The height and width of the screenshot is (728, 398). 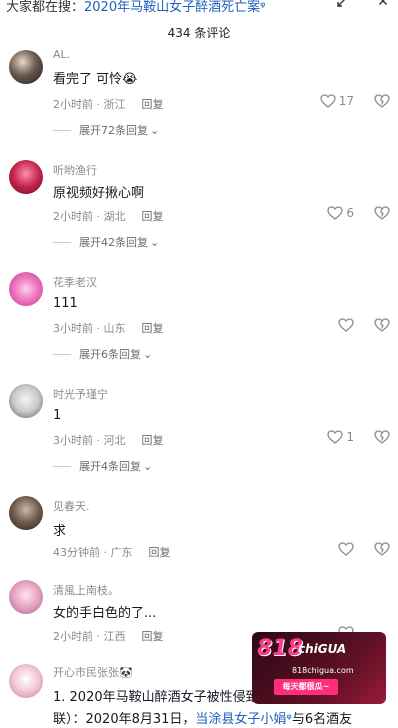 What do you see at coordinates (95, 79) in the screenshot?
I see `comment-text: 看完了 可怜😭` at bounding box center [95, 79].